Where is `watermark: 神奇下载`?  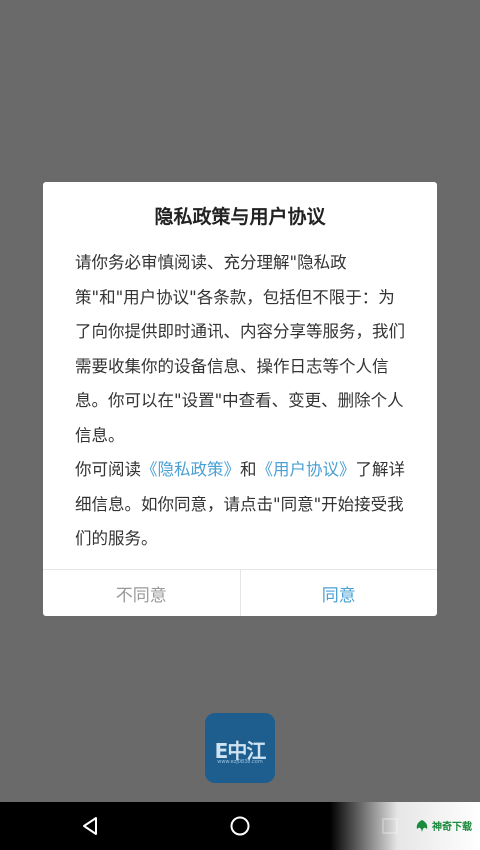
watermark: 神奇下载 is located at coordinates (405, 826).